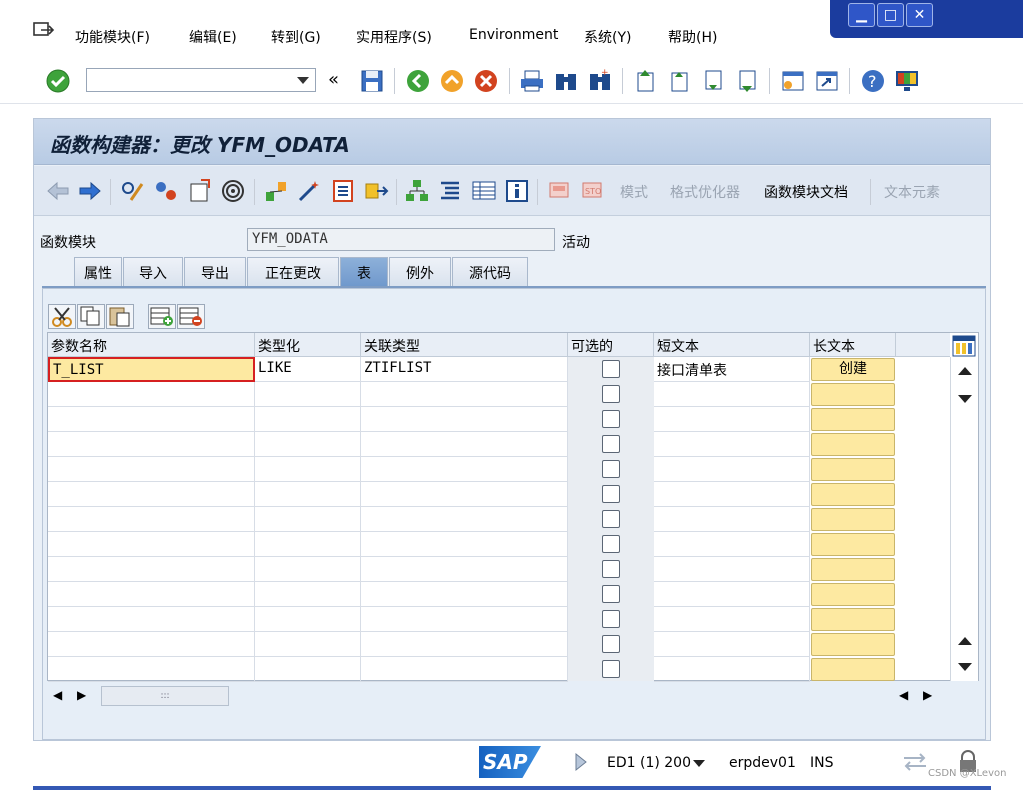 Image resolution: width=1023 pixels, height=790 pixels. What do you see at coordinates (965, 667) in the screenshot?
I see `scroll-page-down-icon` at bounding box center [965, 667].